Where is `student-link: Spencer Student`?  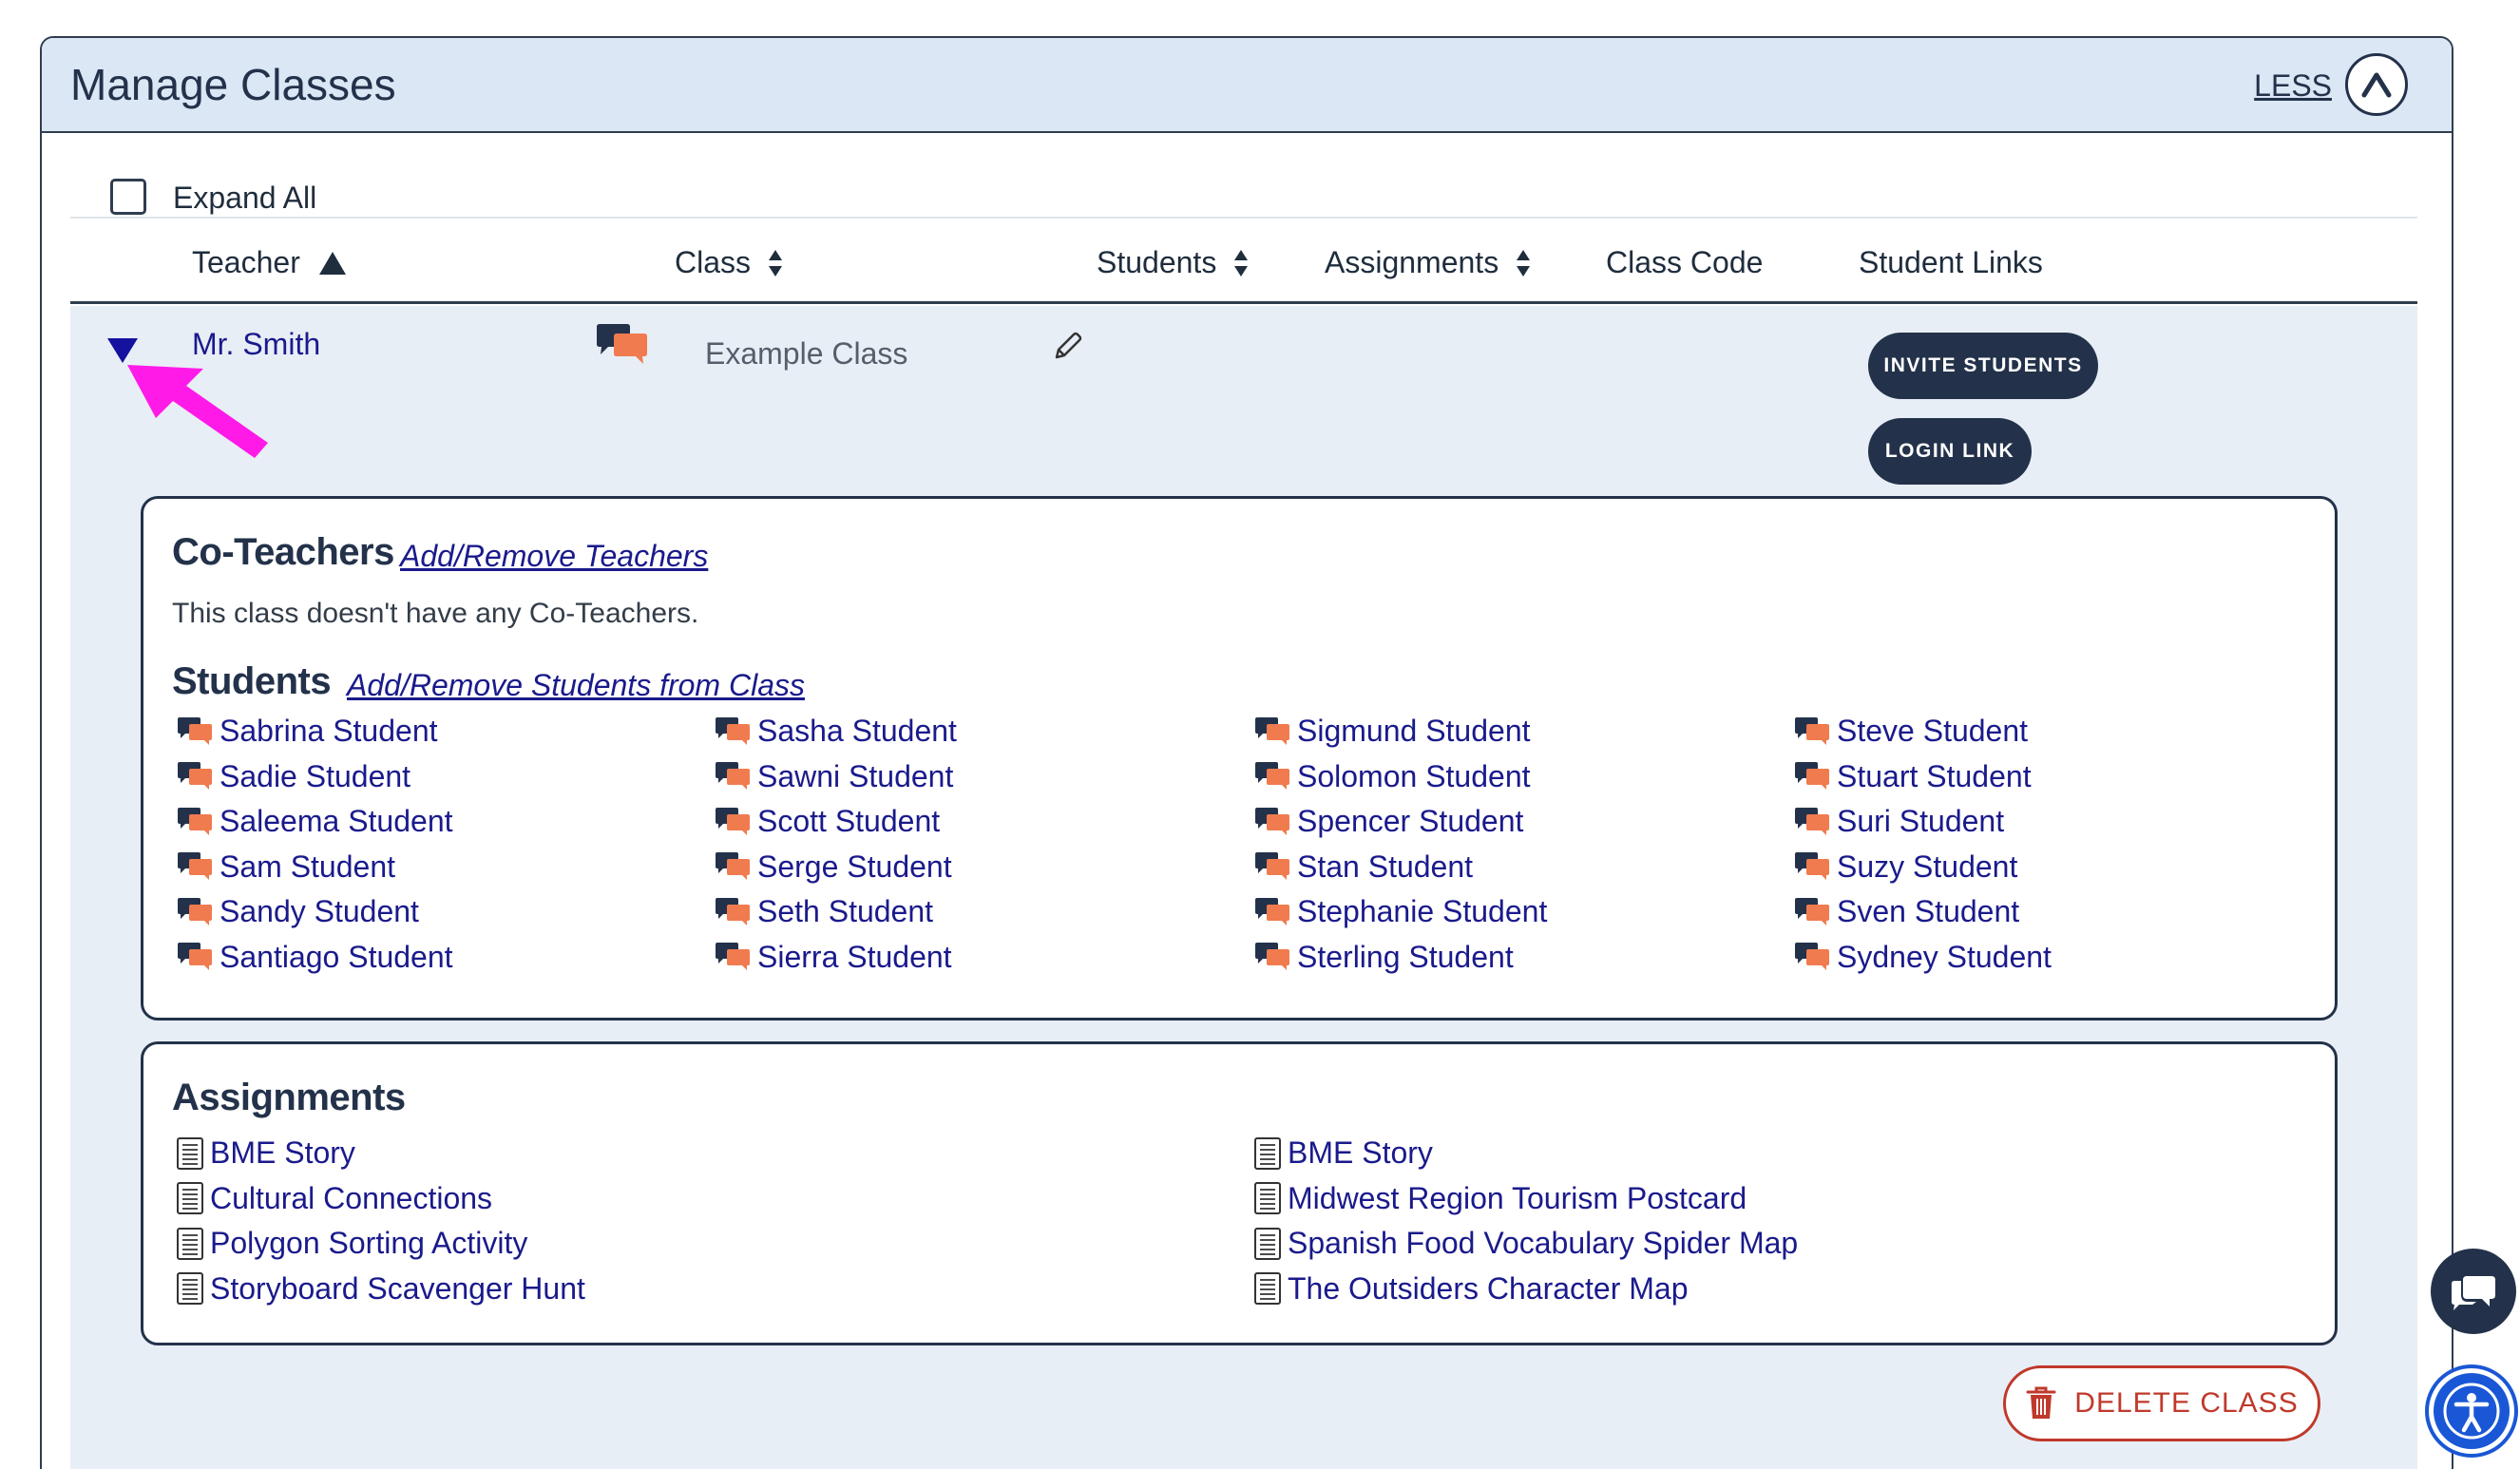 student-link: Spencer Student is located at coordinates (1388, 821).